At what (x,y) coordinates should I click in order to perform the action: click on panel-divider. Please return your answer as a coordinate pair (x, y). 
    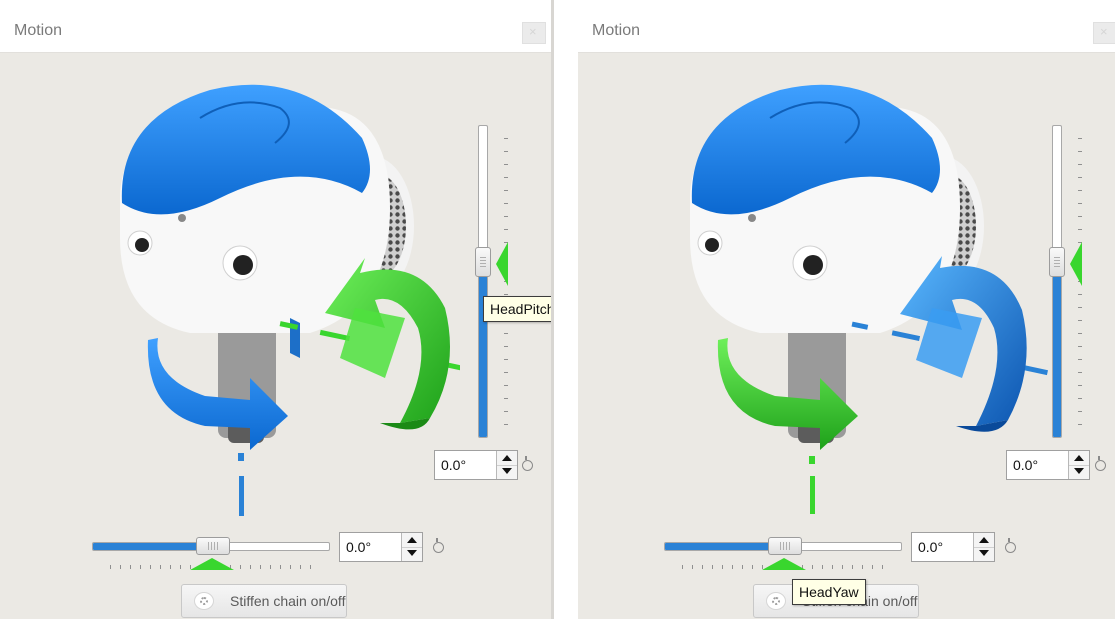
    Looking at the image, I should click on (564, 309).